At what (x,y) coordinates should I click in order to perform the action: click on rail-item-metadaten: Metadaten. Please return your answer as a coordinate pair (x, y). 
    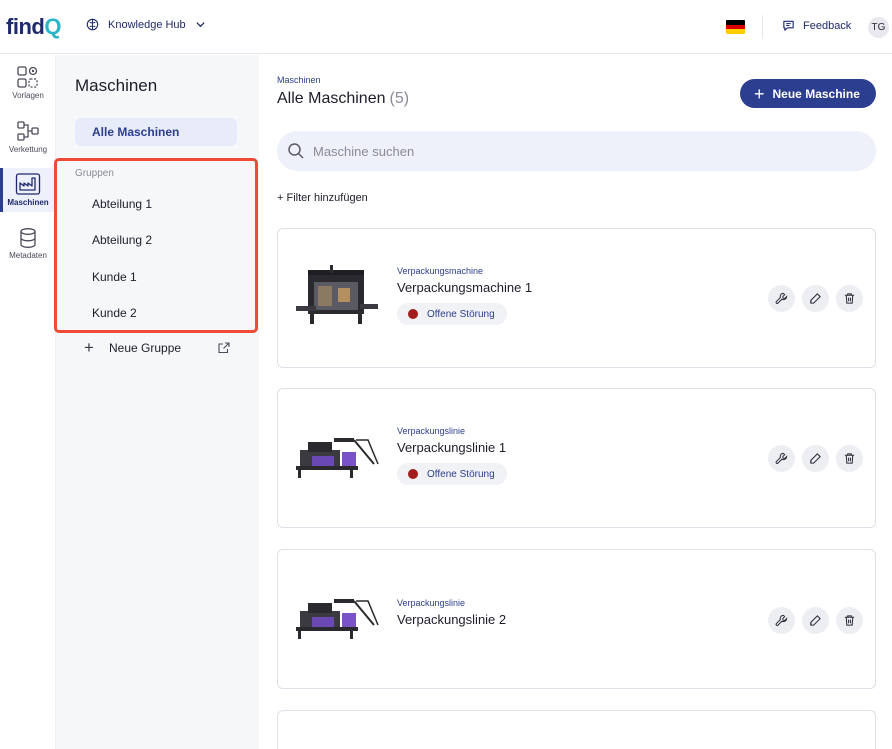
    Looking at the image, I should click on (28, 247).